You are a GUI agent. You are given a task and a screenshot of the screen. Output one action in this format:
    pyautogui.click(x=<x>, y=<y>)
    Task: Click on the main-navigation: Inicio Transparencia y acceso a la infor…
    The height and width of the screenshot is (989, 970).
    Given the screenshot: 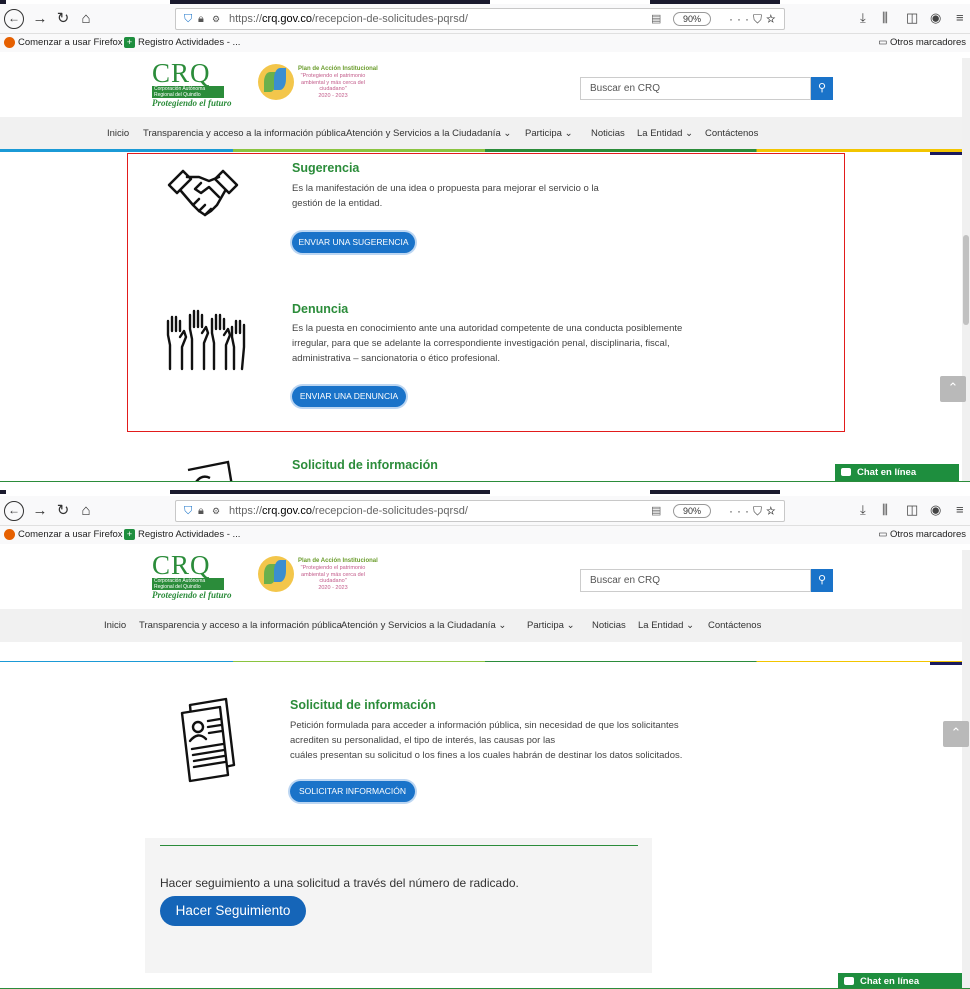 What is the action you would take?
    pyautogui.click(x=485, y=133)
    